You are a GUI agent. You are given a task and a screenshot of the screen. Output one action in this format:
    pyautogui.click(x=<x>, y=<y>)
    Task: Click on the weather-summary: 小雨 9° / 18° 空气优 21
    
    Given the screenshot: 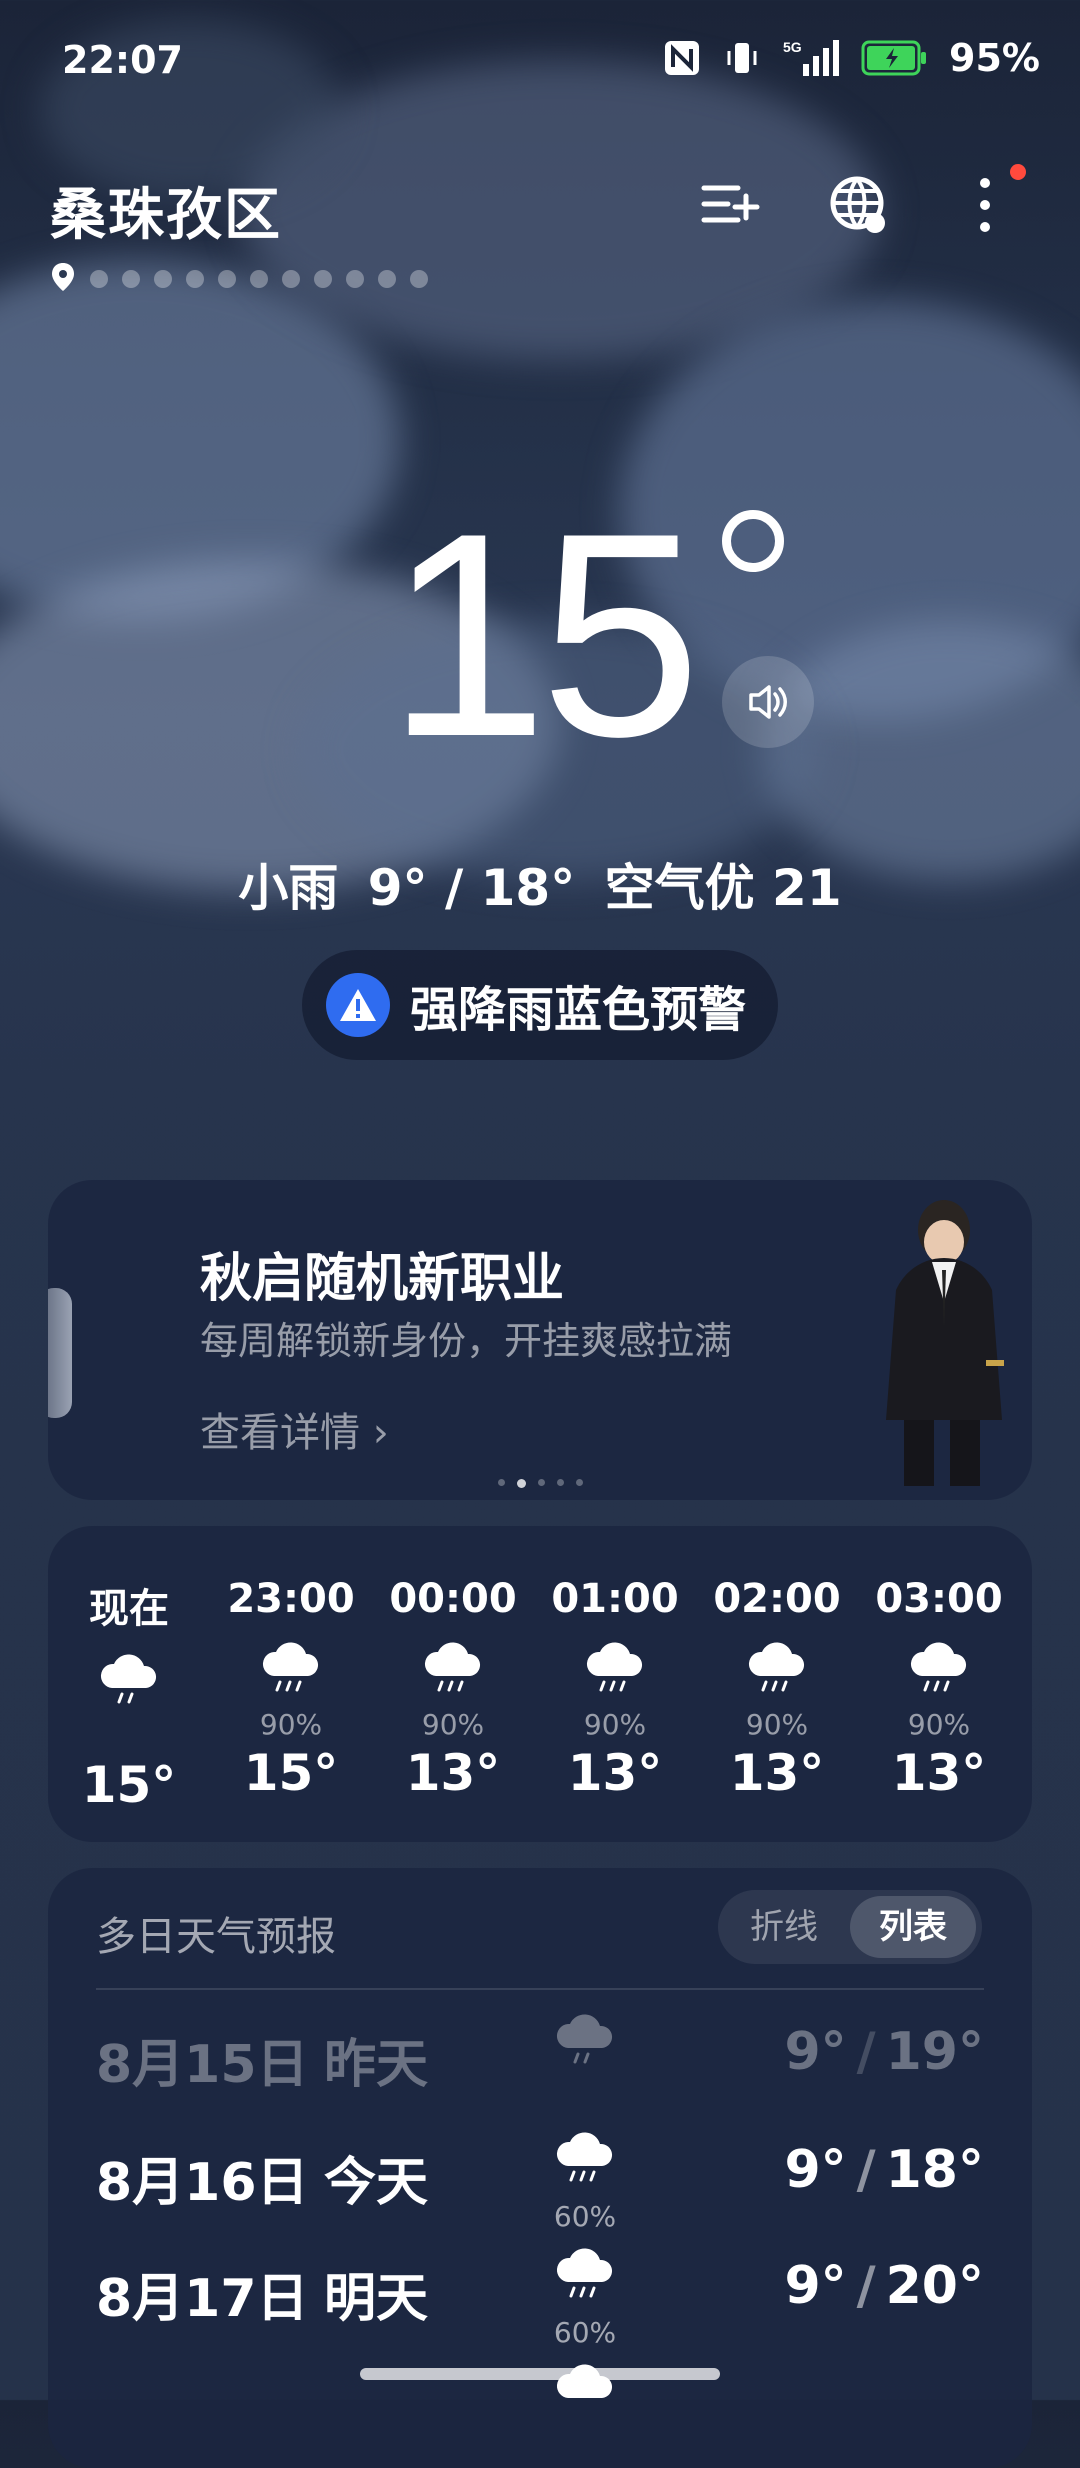 What is the action you would take?
    pyautogui.click(x=540, y=884)
    